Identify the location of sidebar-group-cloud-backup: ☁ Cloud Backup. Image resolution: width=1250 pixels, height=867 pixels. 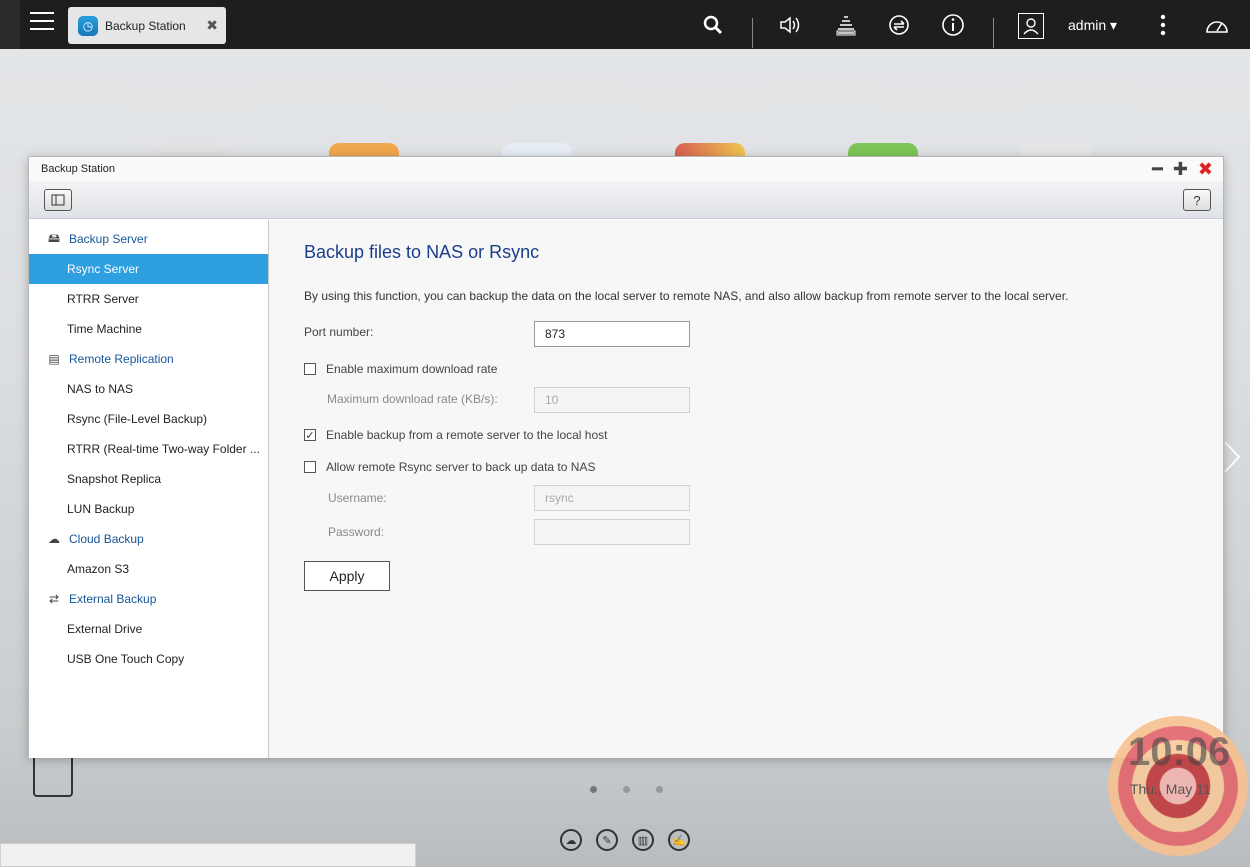
(148, 539).